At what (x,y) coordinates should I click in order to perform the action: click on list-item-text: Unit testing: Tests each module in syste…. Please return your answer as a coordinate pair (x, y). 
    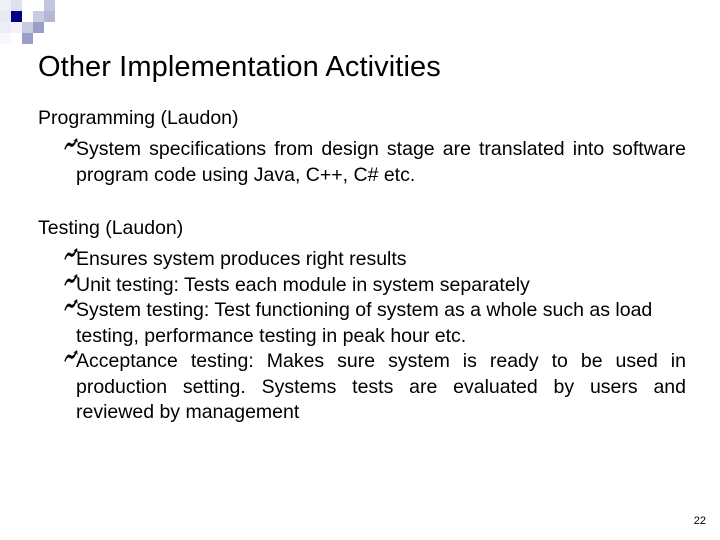
    Looking at the image, I should click on (303, 284).